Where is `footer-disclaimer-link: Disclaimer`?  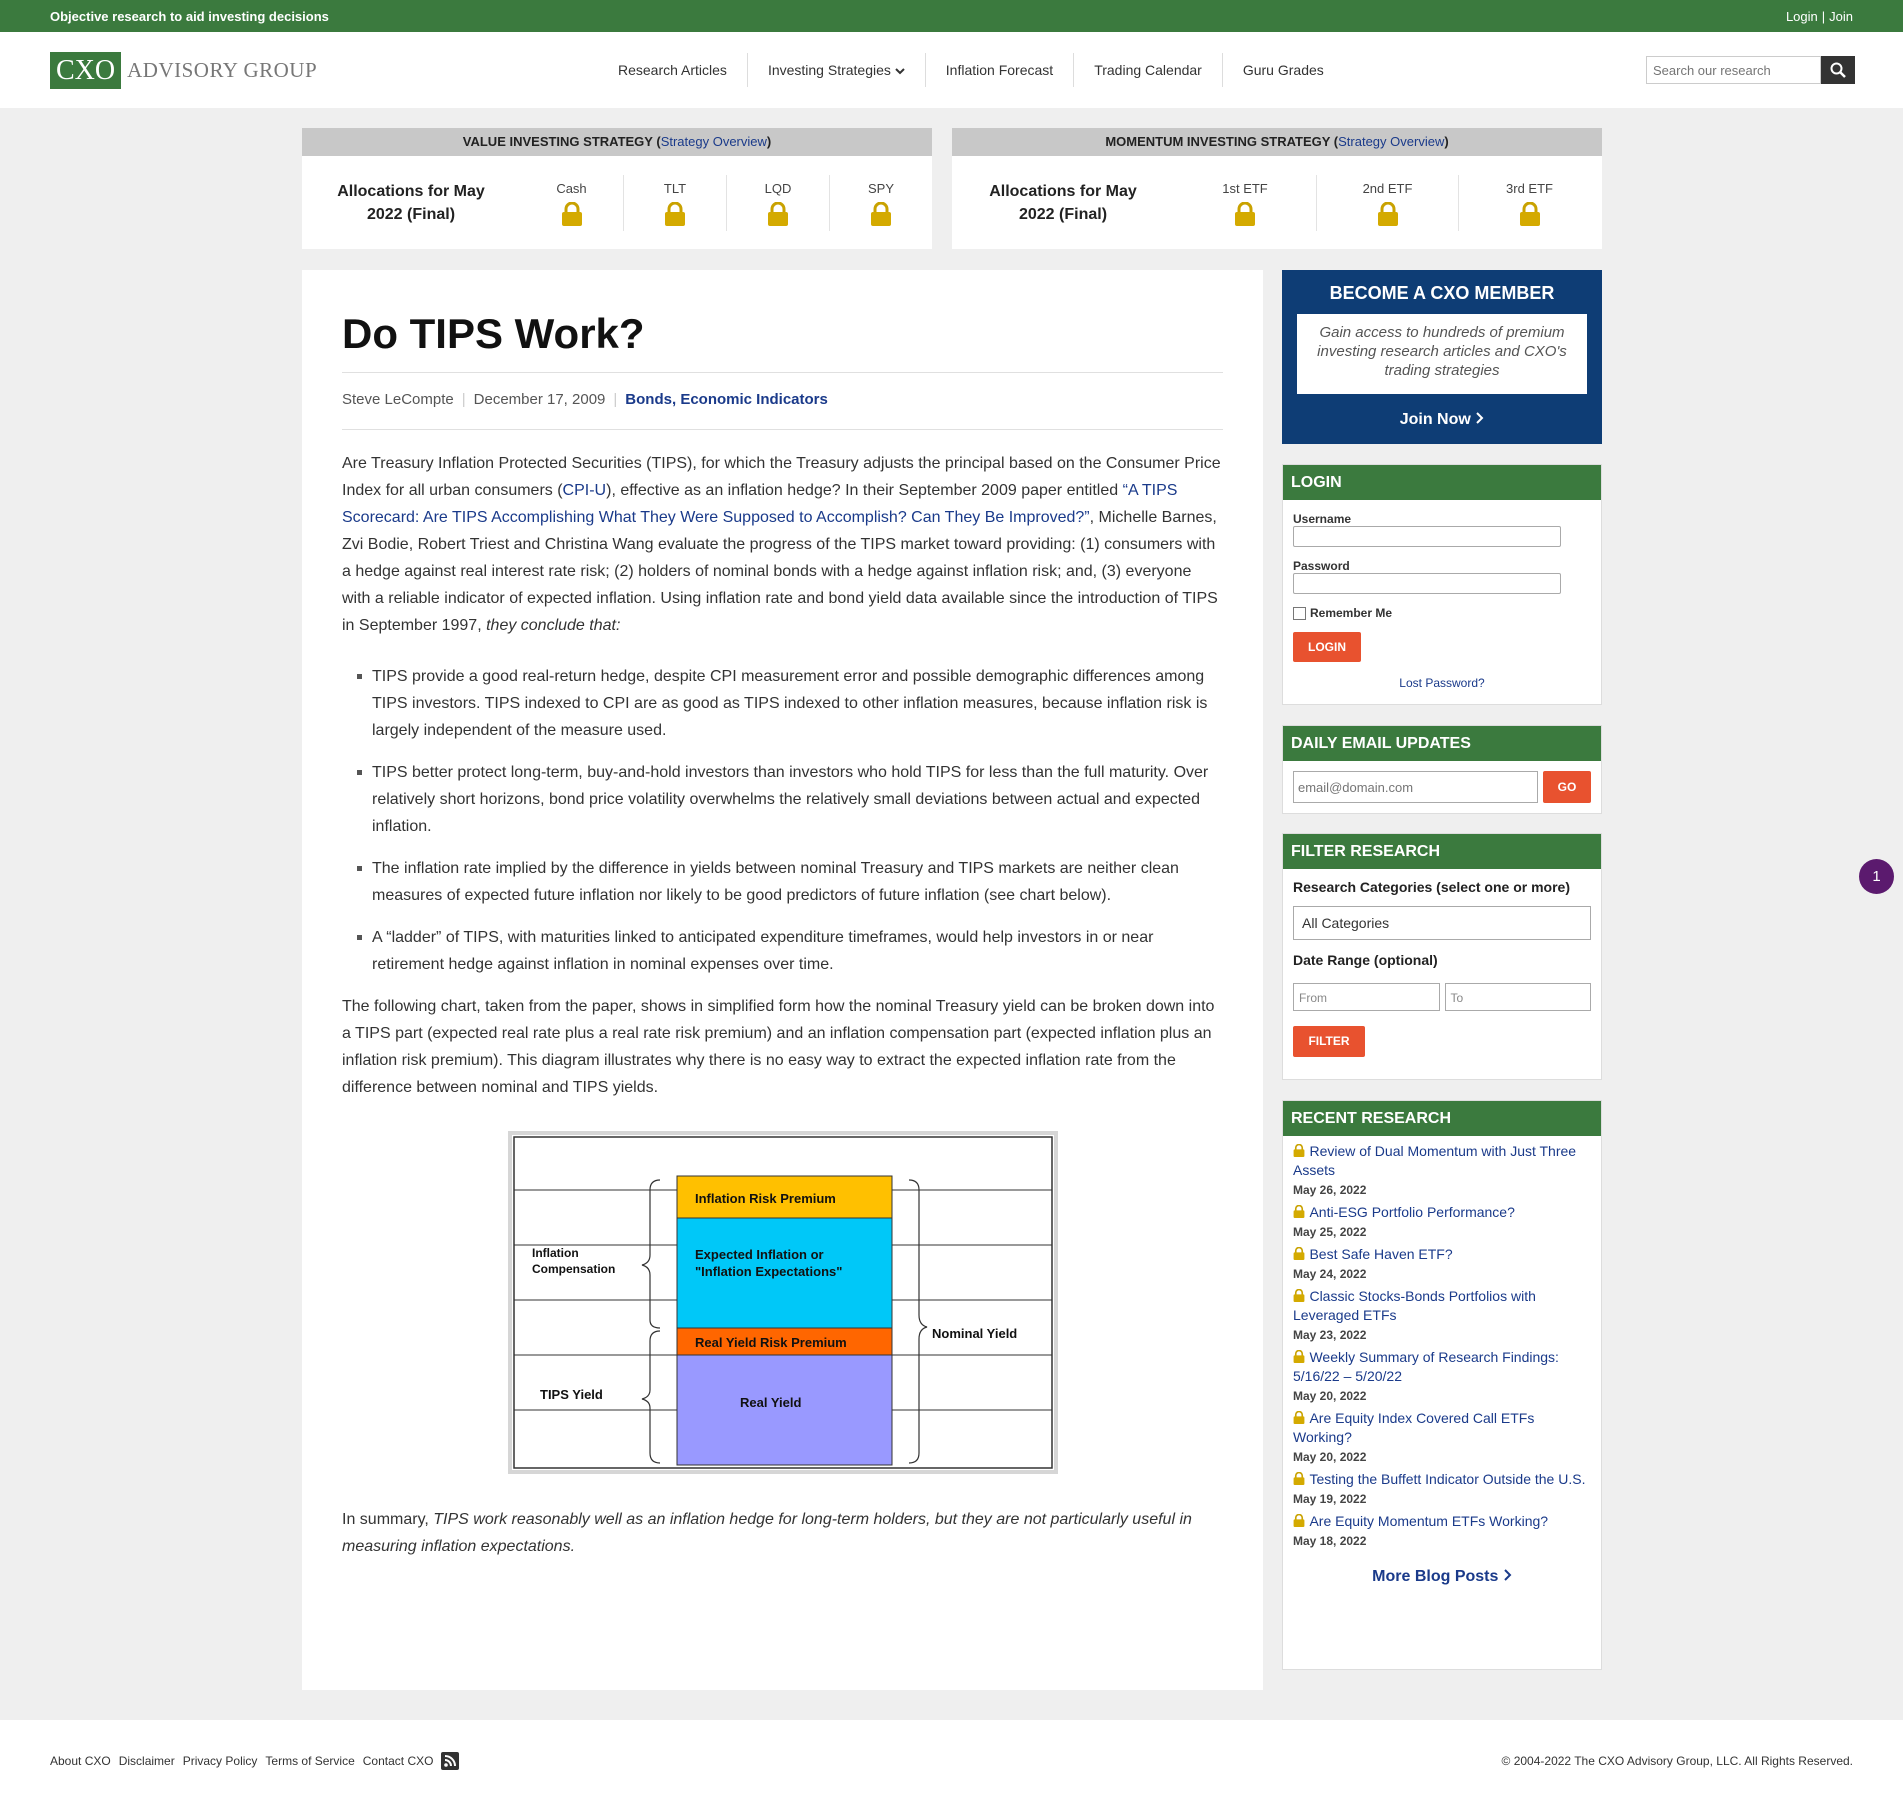
footer-disclaimer-link: Disclaimer is located at coordinates (147, 1761).